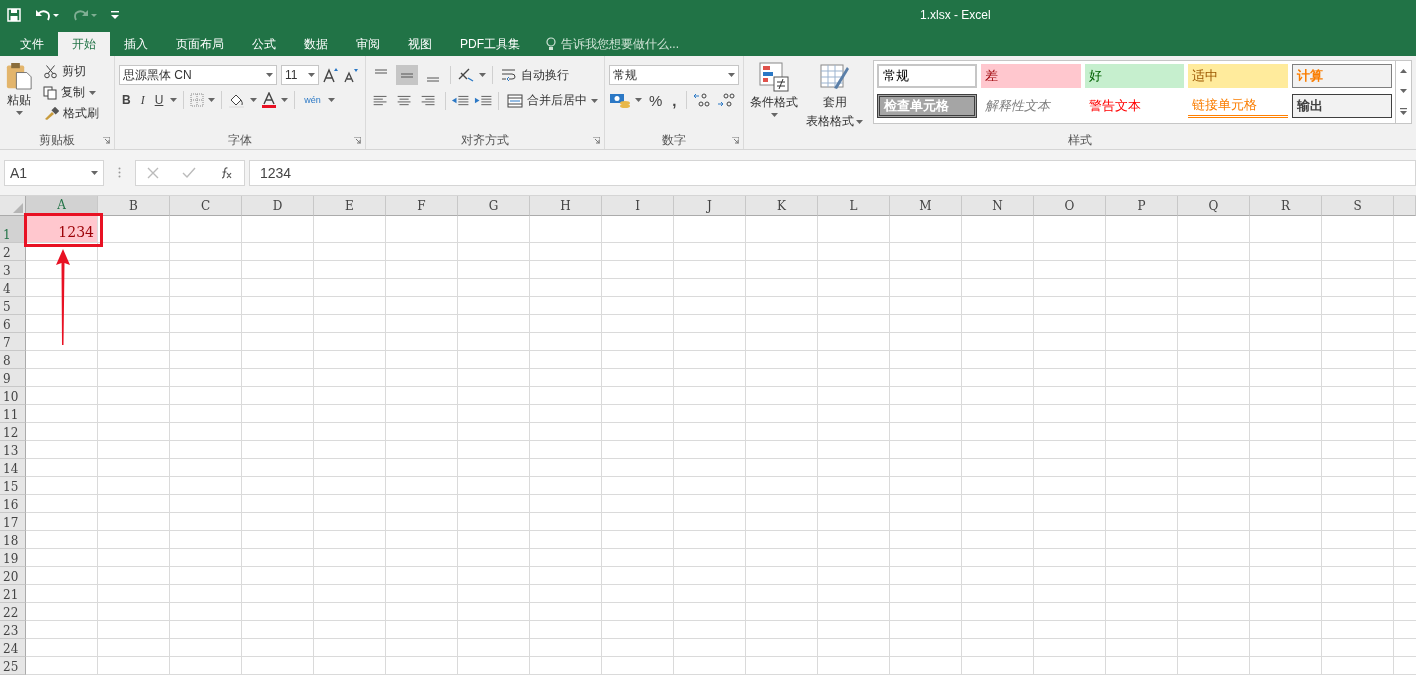  What do you see at coordinates (13, 252) in the screenshot?
I see `row-header: 2` at bounding box center [13, 252].